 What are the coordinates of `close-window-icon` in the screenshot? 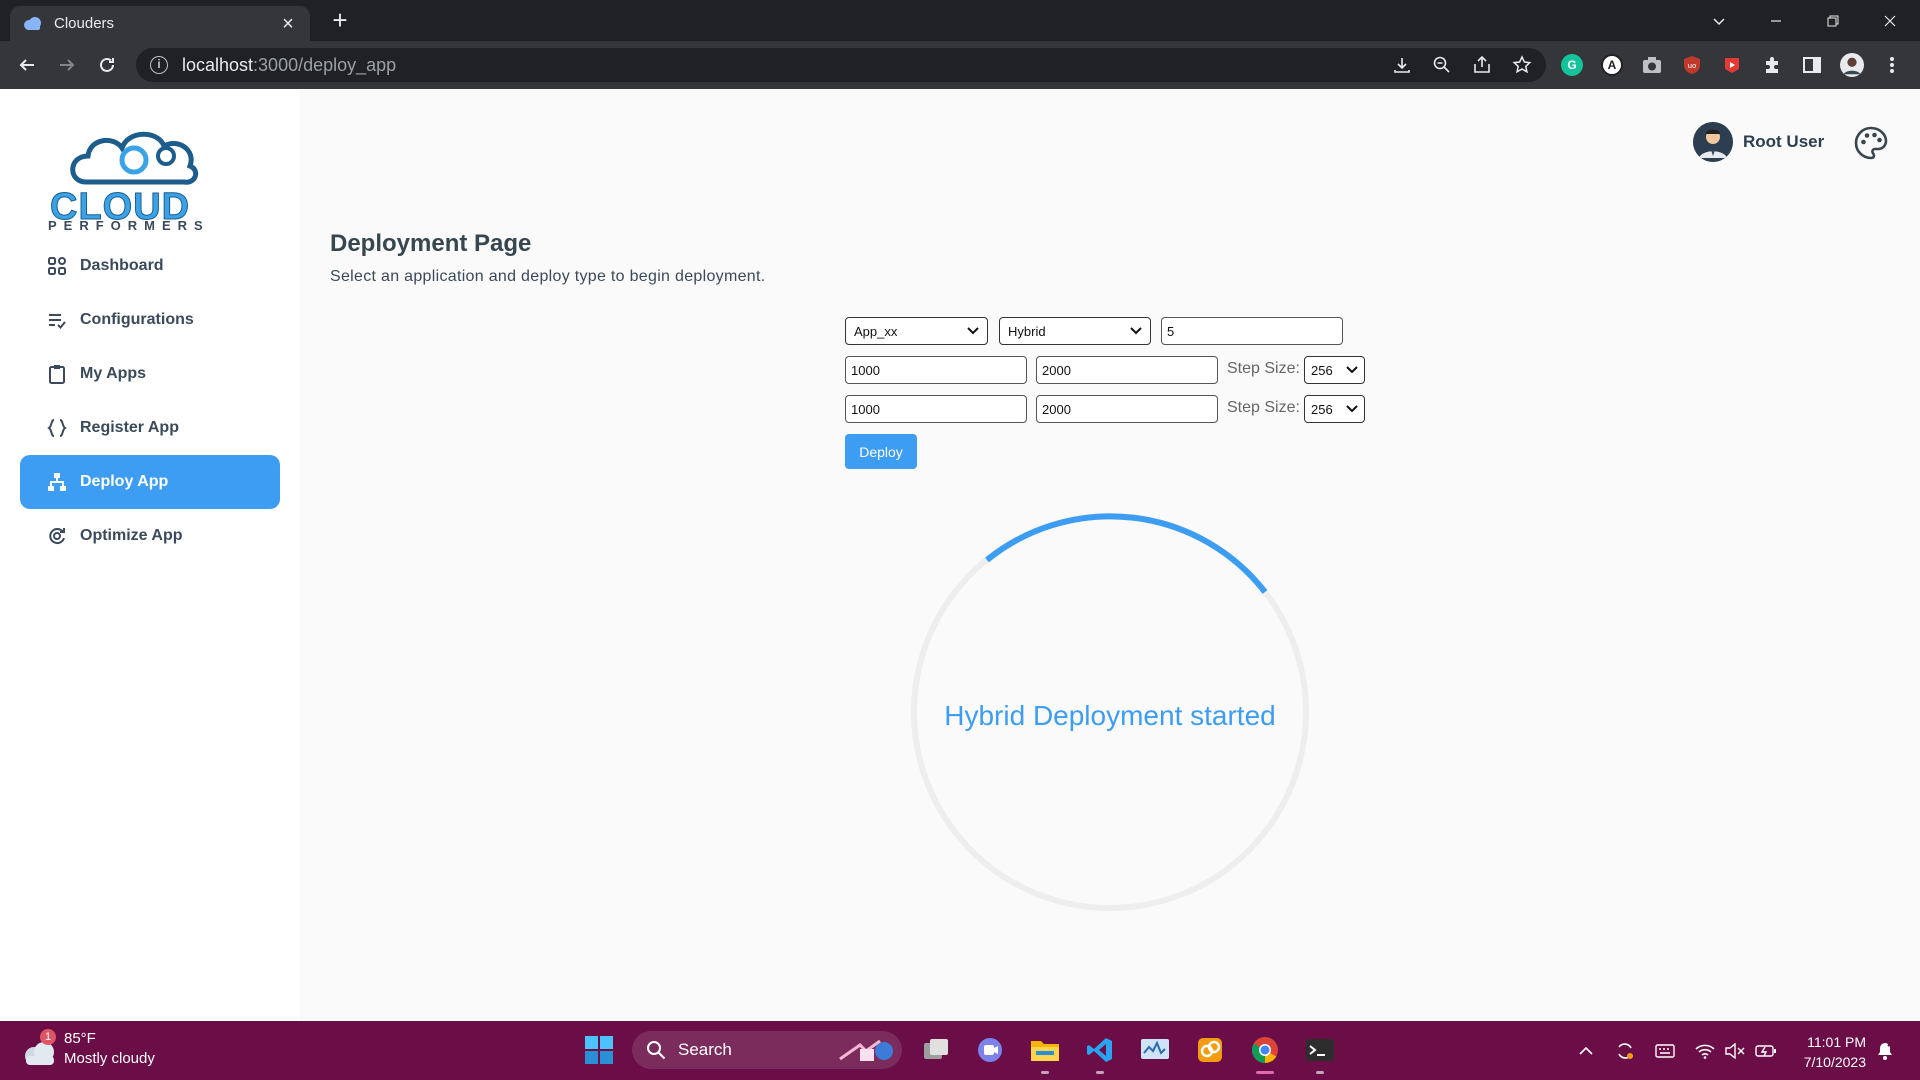 It's located at (1890, 20).